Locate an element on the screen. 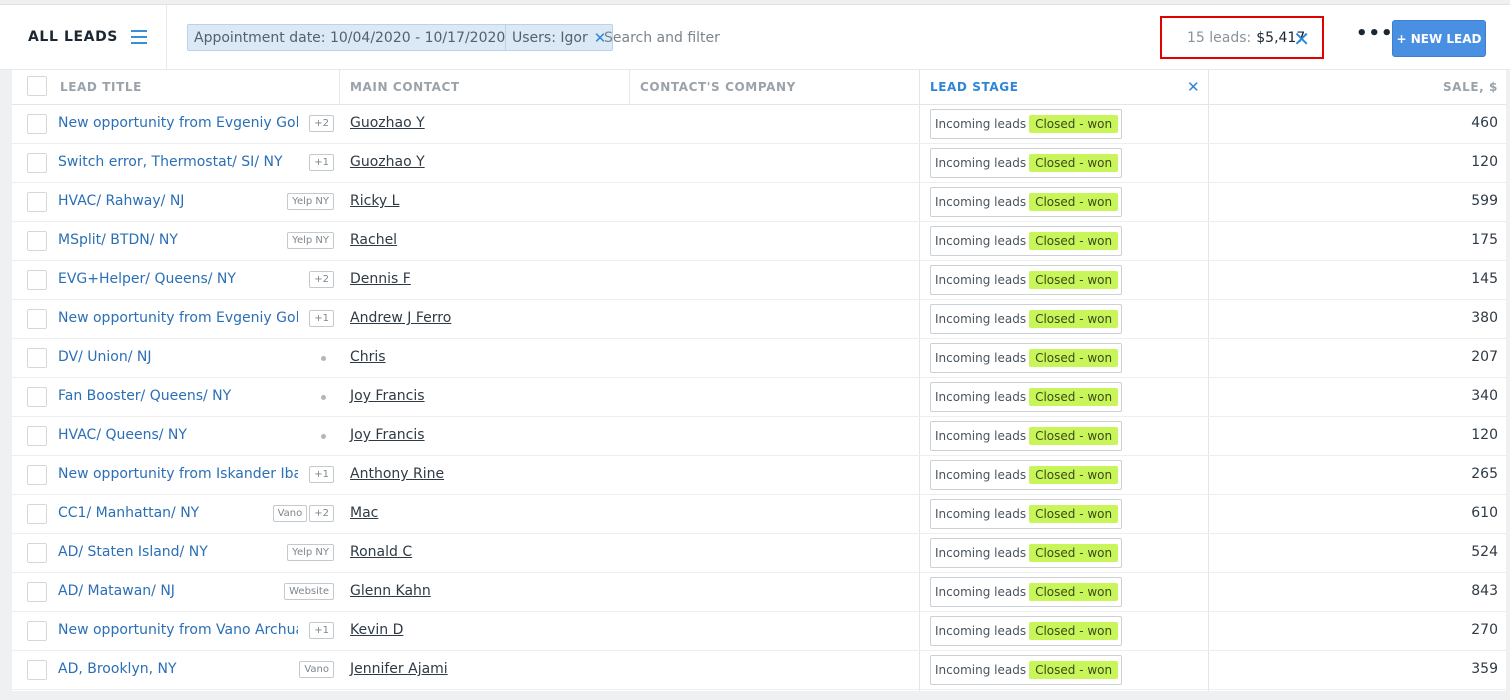 The width and height of the screenshot is (1510, 700). lead-title-link: AD/ Matawan/ NJ is located at coordinates (178, 593).